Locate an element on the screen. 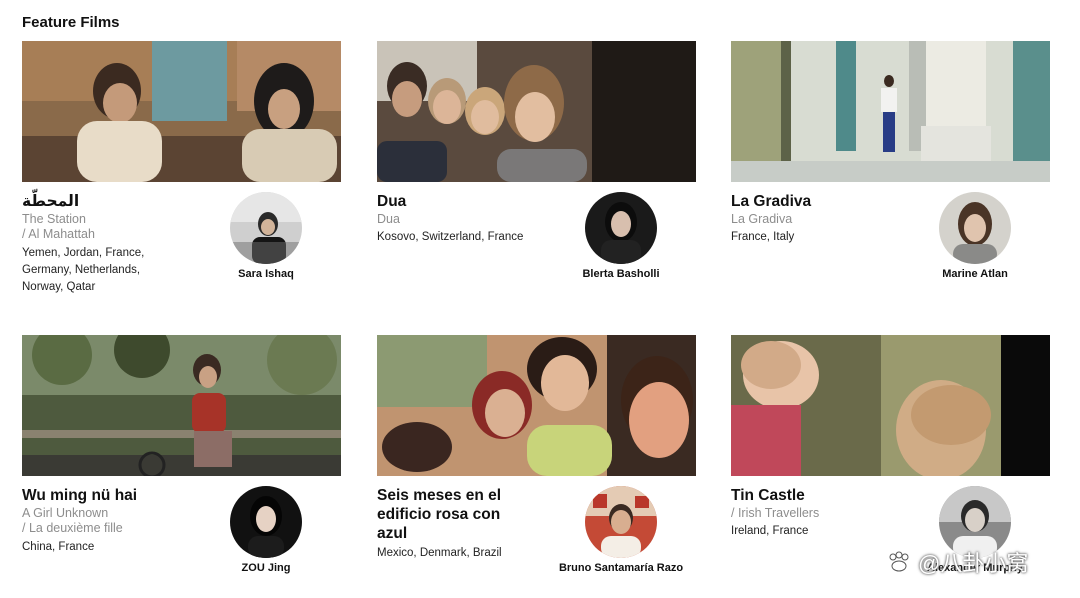 Image resolution: width=1080 pixels, height=598 pixels. film-subtitle-alt: / La deuxième fille is located at coordinates (72, 528).